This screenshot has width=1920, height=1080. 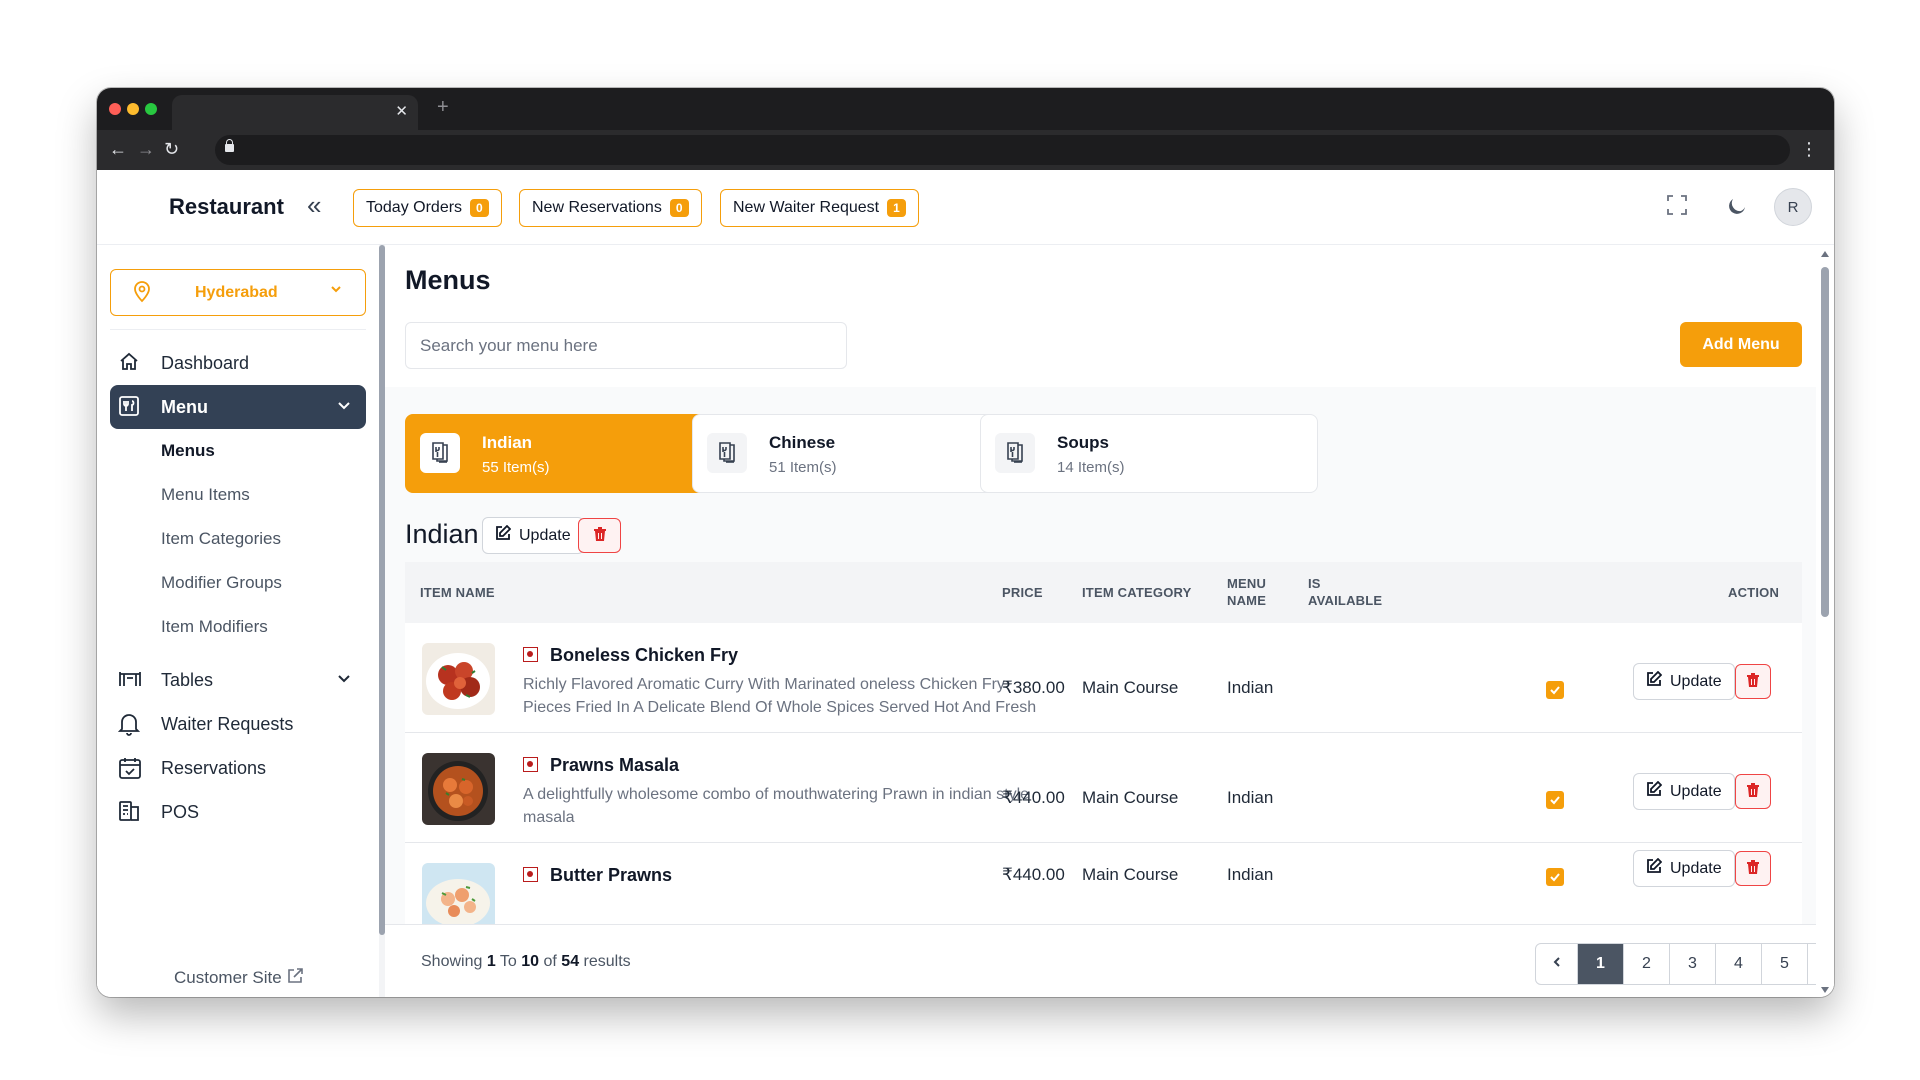 I want to click on menu-card-icon, so click(x=130, y=407).